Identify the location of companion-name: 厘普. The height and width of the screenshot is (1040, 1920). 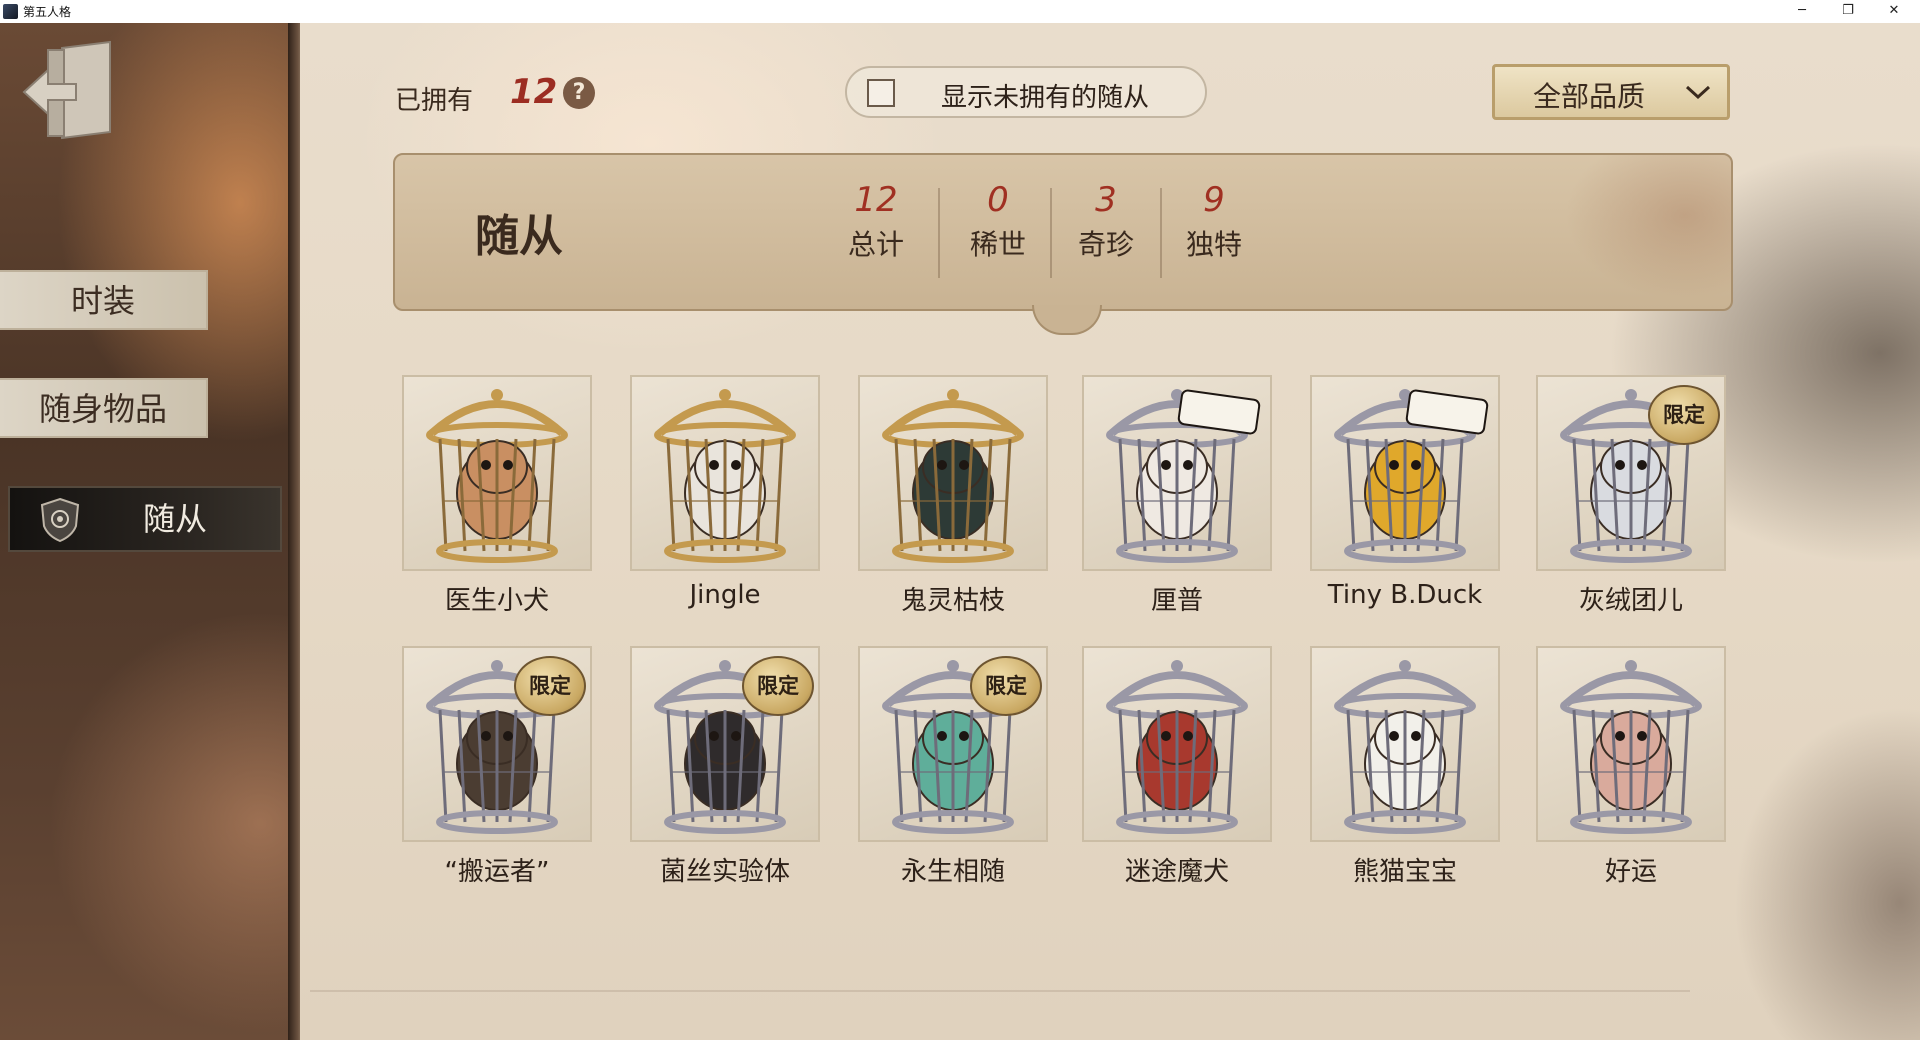
(1176, 601).